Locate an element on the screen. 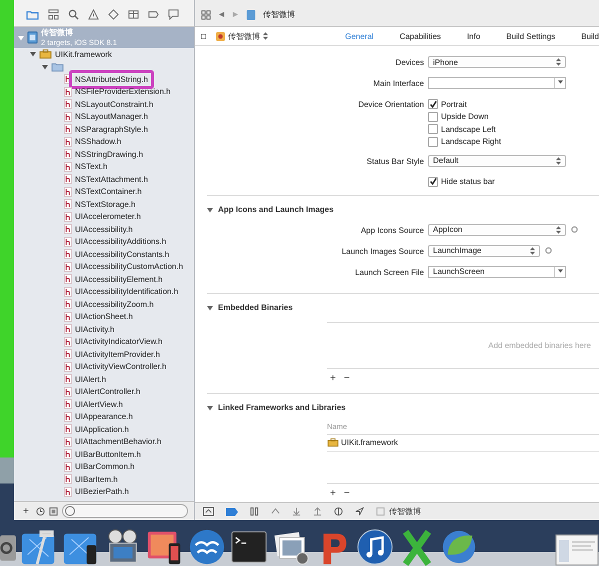 Image resolution: width=599 pixels, height=566 pixels. step-over-icon is located at coordinates (275, 511).